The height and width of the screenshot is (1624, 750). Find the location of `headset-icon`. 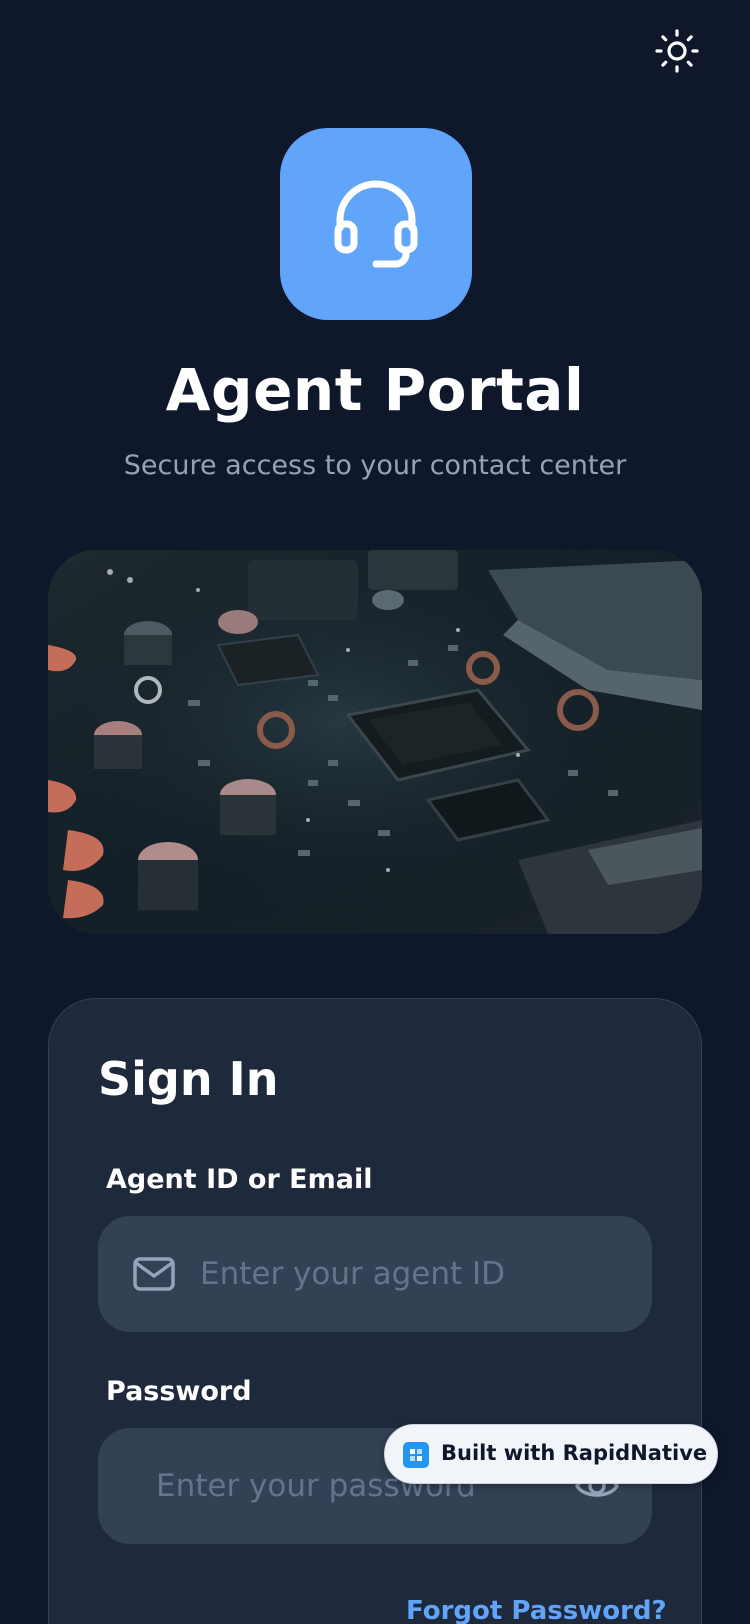

headset-icon is located at coordinates (376, 224).